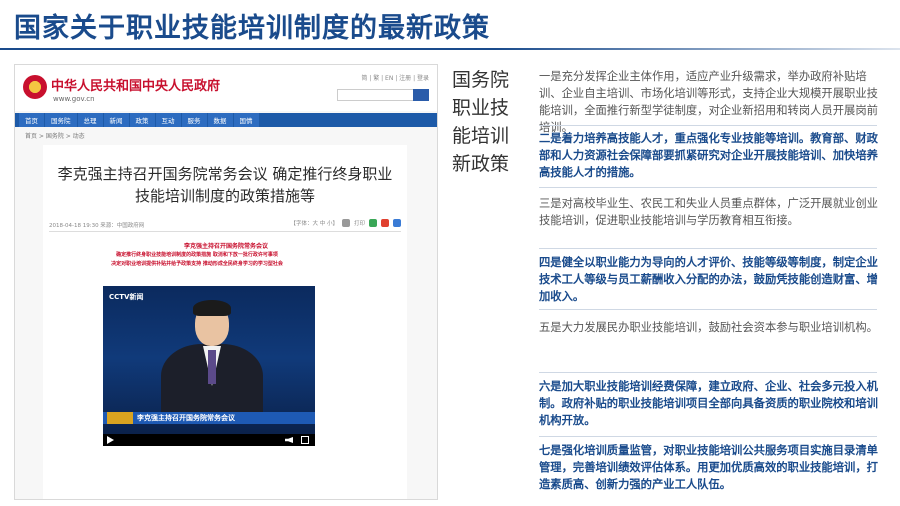  What do you see at coordinates (252, 28) in the screenshot?
I see `slide-title: 国家关于职业技能培训制度的最新政策` at bounding box center [252, 28].